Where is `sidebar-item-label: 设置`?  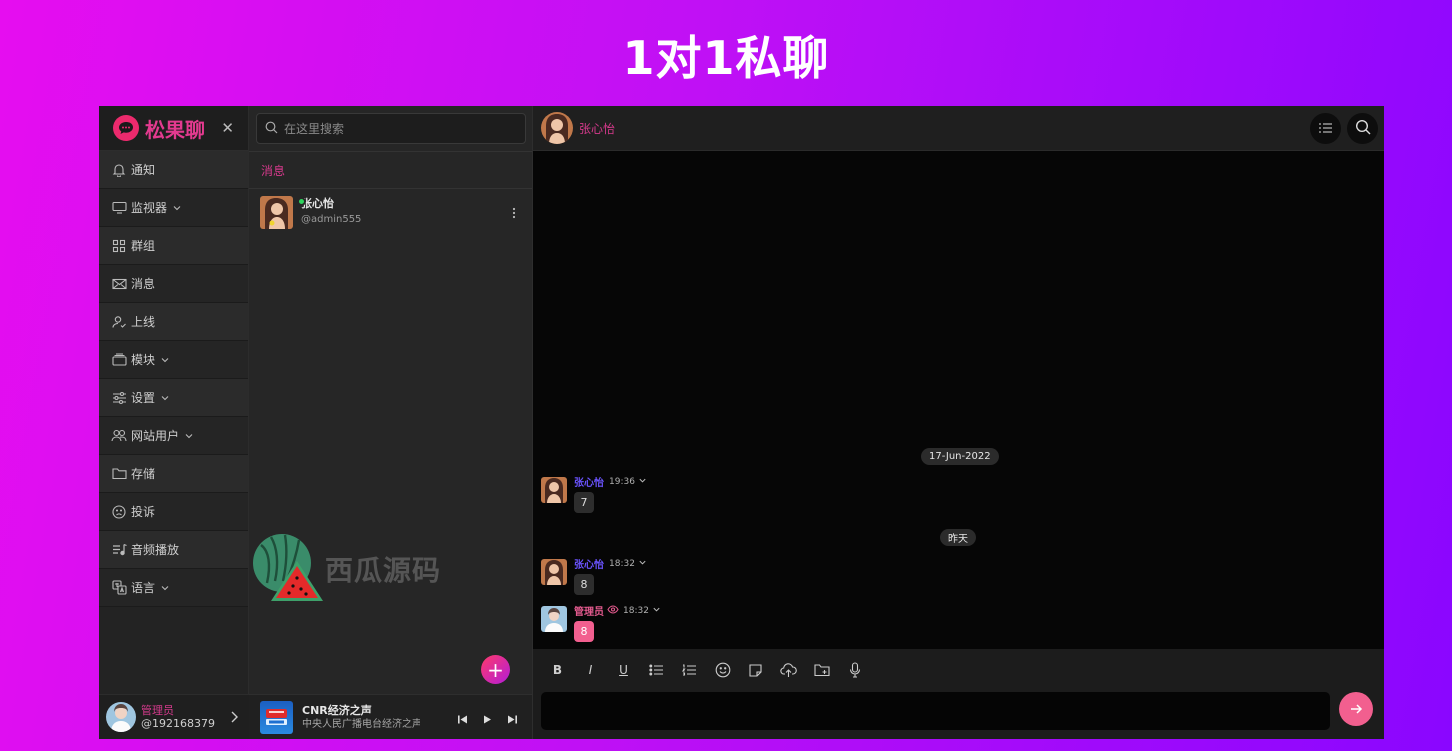
sidebar-item-label: 设置 is located at coordinates (143, 398).